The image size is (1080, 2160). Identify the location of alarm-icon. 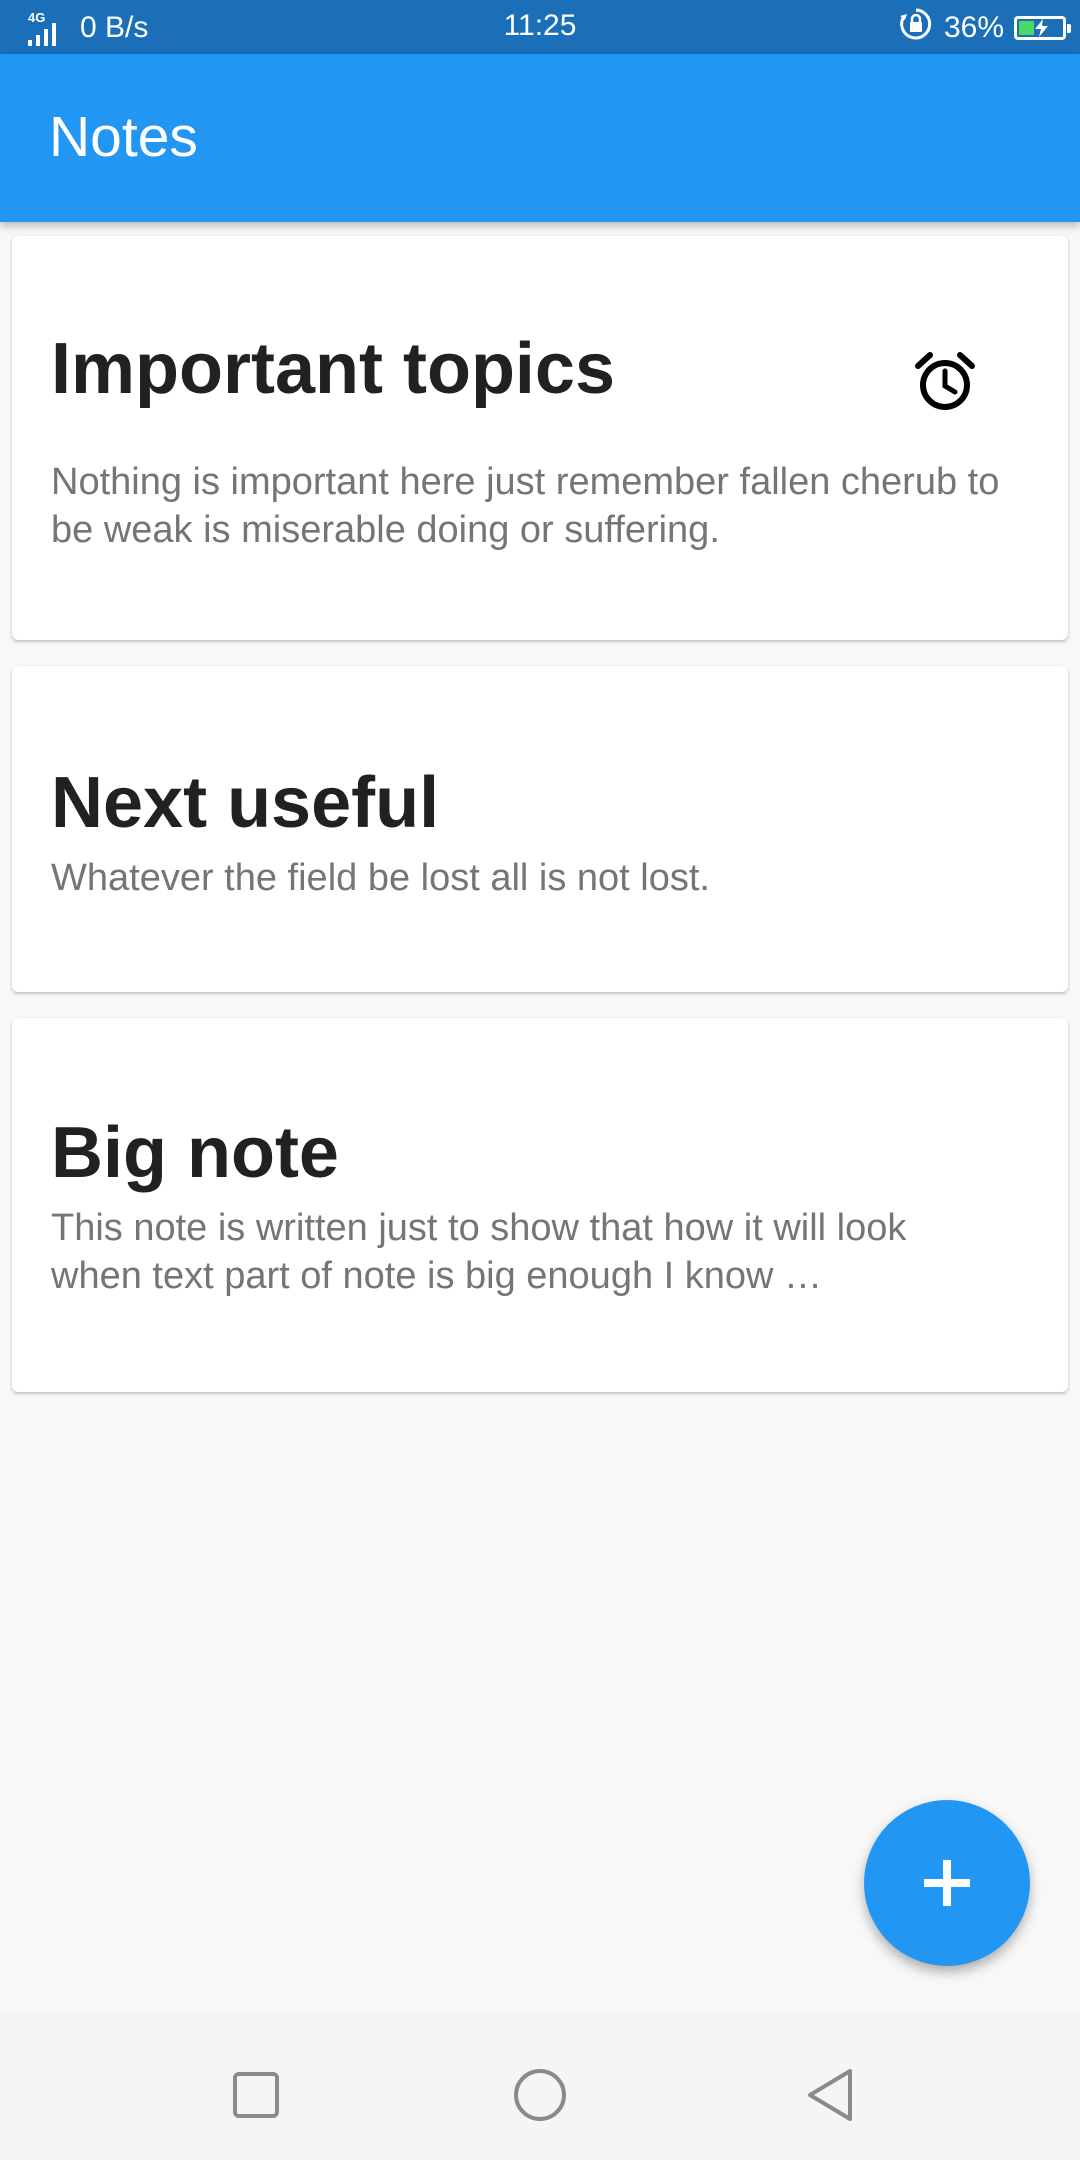
(945, 381).